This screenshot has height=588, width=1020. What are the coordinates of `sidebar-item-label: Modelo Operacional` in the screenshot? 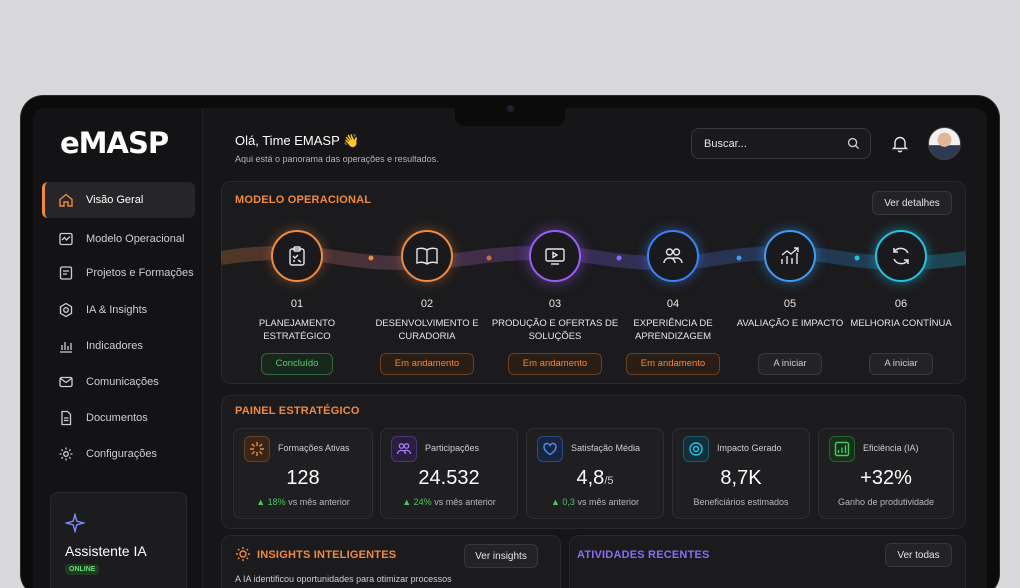 It's located at (135, 239).